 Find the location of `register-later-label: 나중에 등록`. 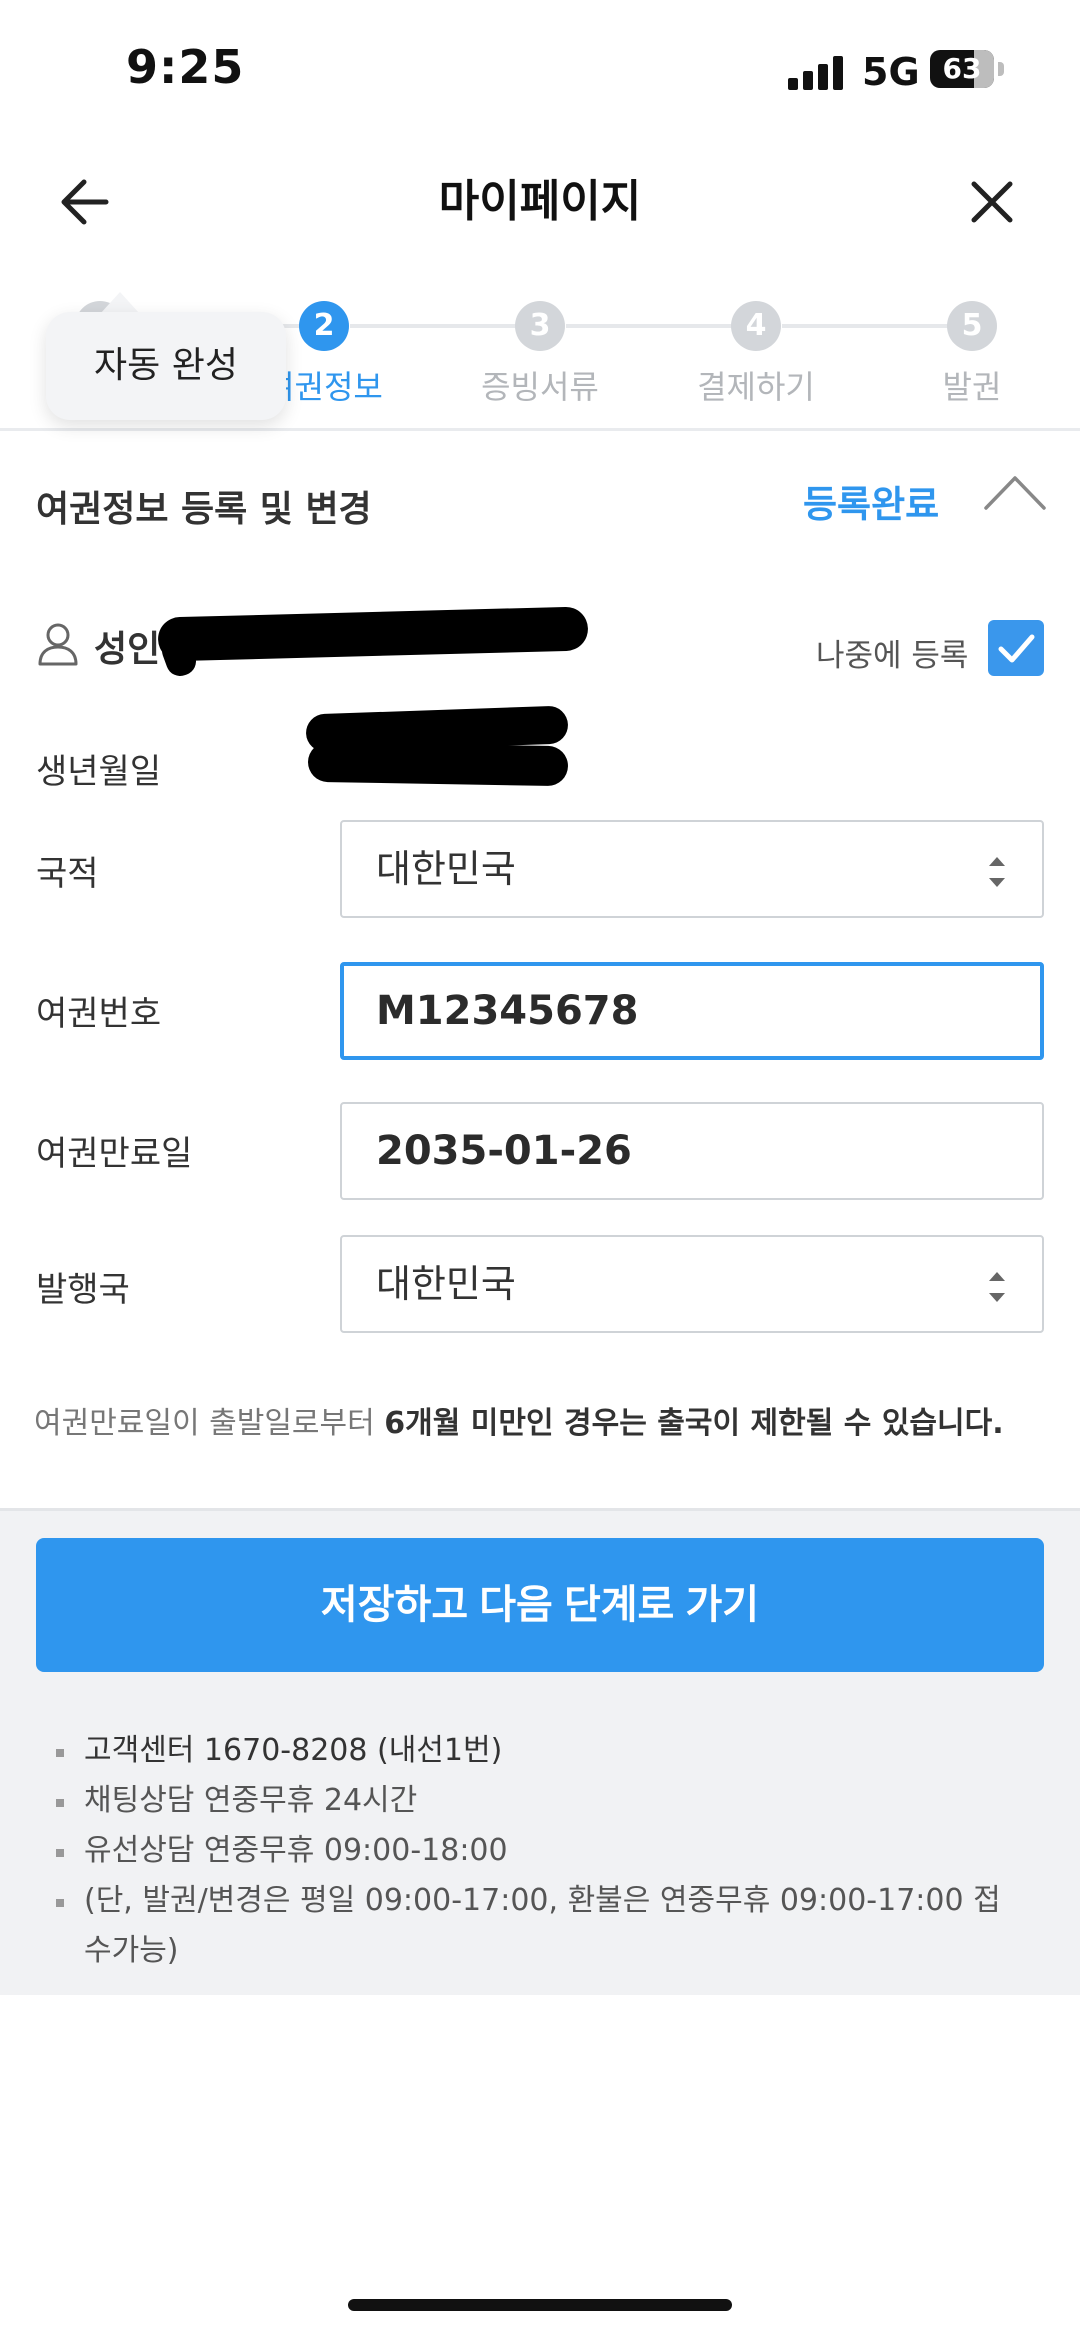

register-later-label: 나중에 등록 is located at coordinates (892, 652).